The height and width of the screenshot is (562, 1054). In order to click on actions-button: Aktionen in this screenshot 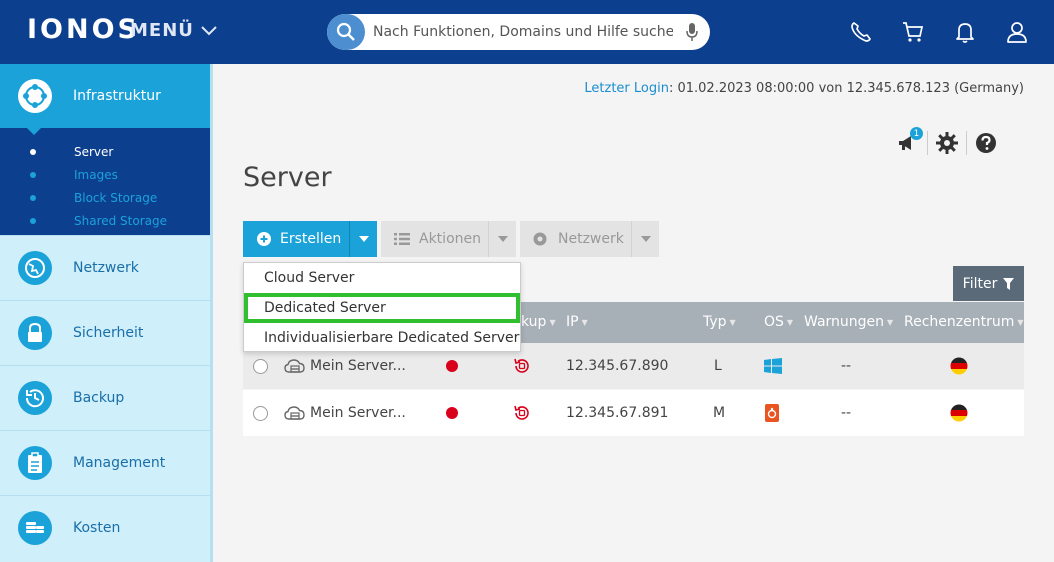, I will do `click(448, 239)`.